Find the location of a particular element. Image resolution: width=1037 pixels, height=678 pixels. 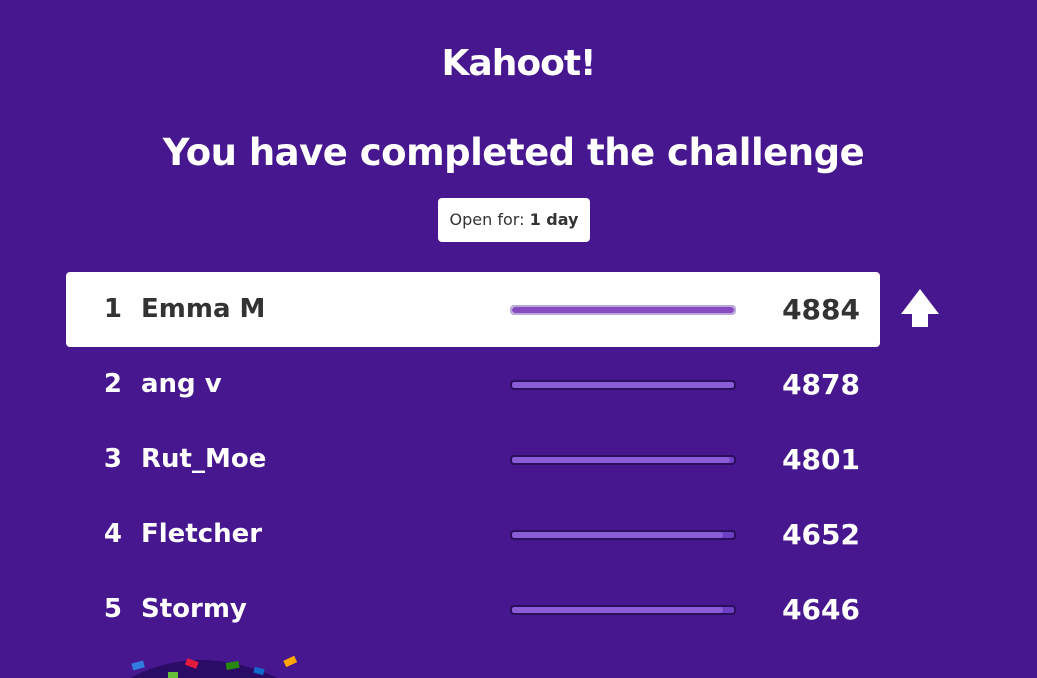

row-score: 4878 is located at coordinates (821, 384).